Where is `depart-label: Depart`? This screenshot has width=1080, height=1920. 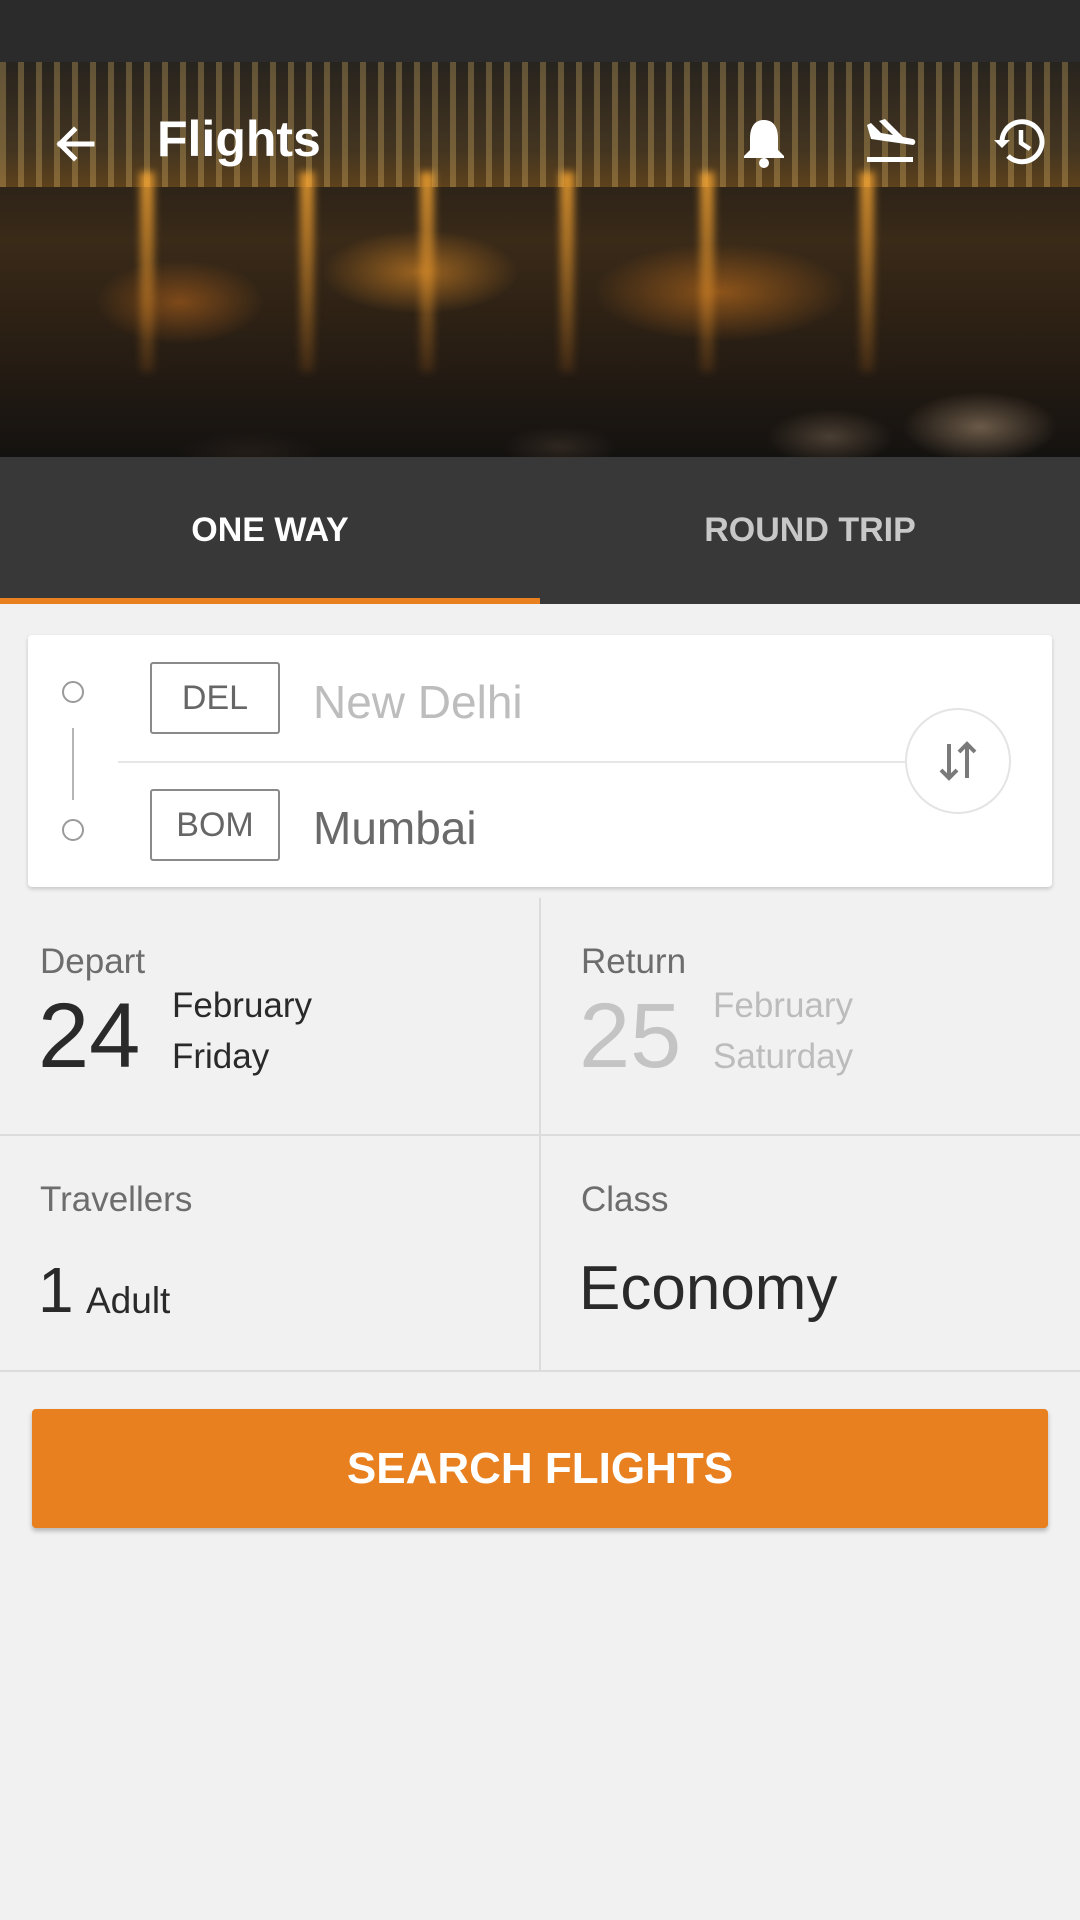
depart-label: Depart is located at coordinates (93, 961).